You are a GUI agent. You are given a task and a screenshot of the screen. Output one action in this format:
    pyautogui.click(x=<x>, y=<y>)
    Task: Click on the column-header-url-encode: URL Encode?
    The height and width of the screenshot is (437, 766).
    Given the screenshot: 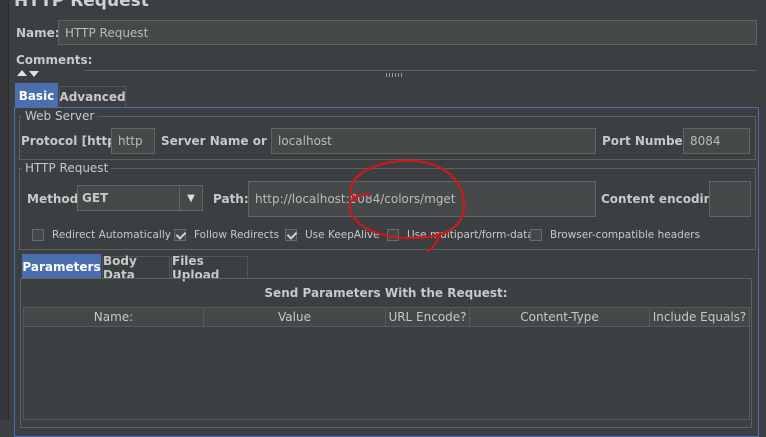 What is the action you would take?
    pyautogui.click(x=428, y=317)
    